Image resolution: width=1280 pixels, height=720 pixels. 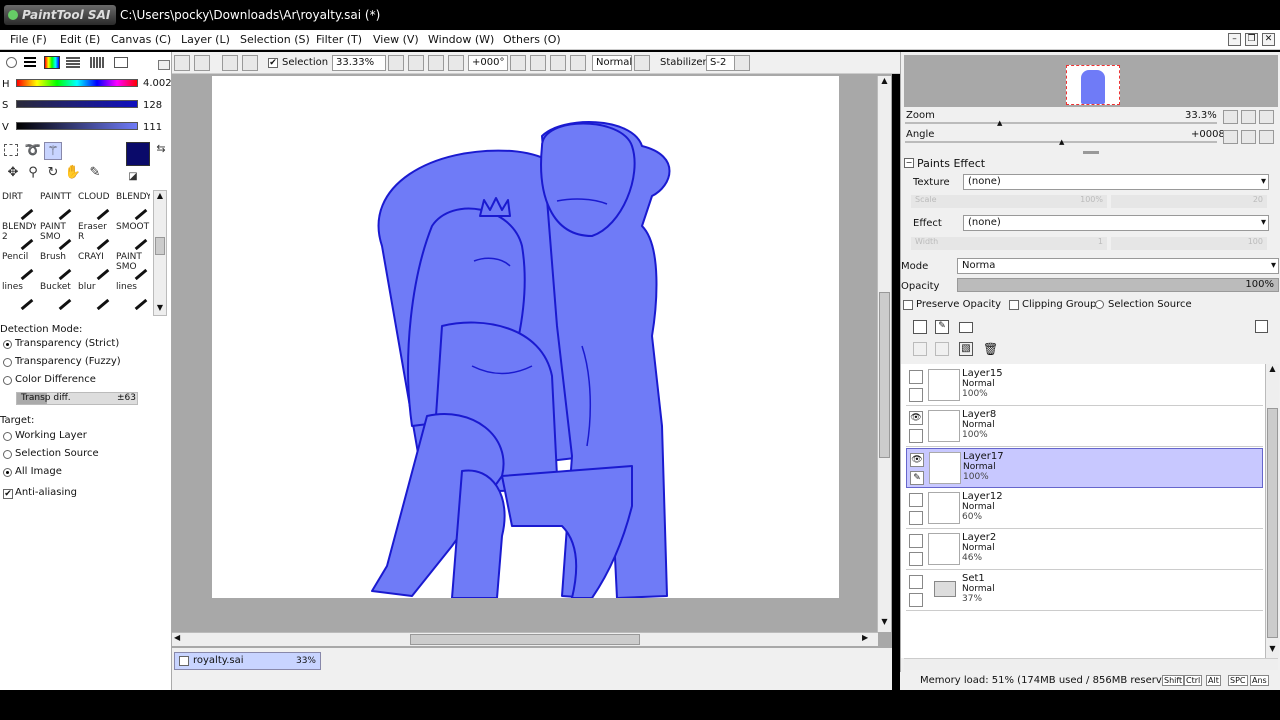 I want to click on scratchpad-icon, so click(x=97, y=62).